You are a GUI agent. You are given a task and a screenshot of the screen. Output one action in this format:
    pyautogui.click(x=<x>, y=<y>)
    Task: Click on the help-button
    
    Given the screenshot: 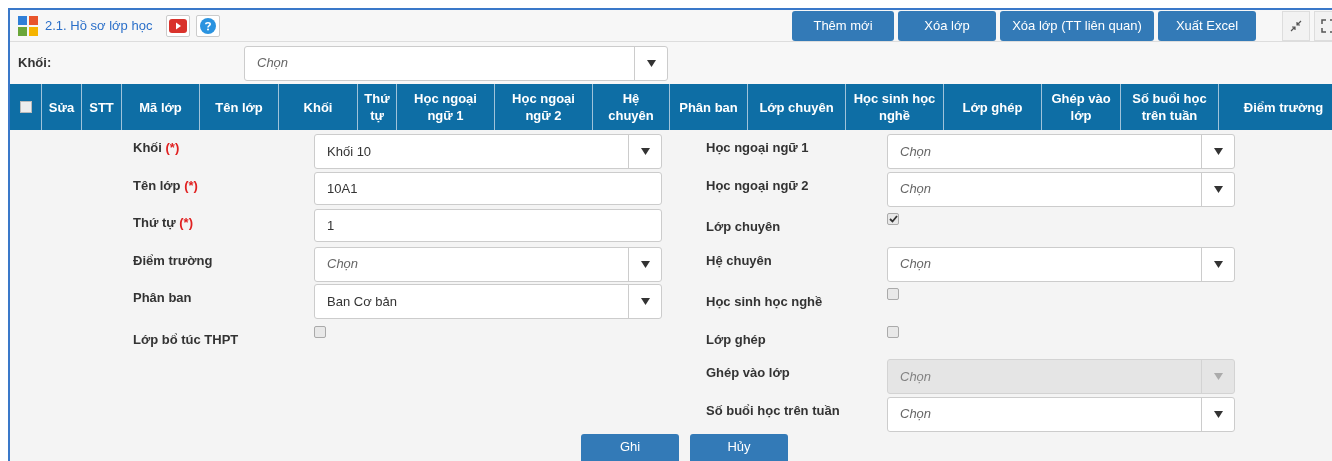 What is the action you would take?
    pyautogui.click(x=208, y=25)
    